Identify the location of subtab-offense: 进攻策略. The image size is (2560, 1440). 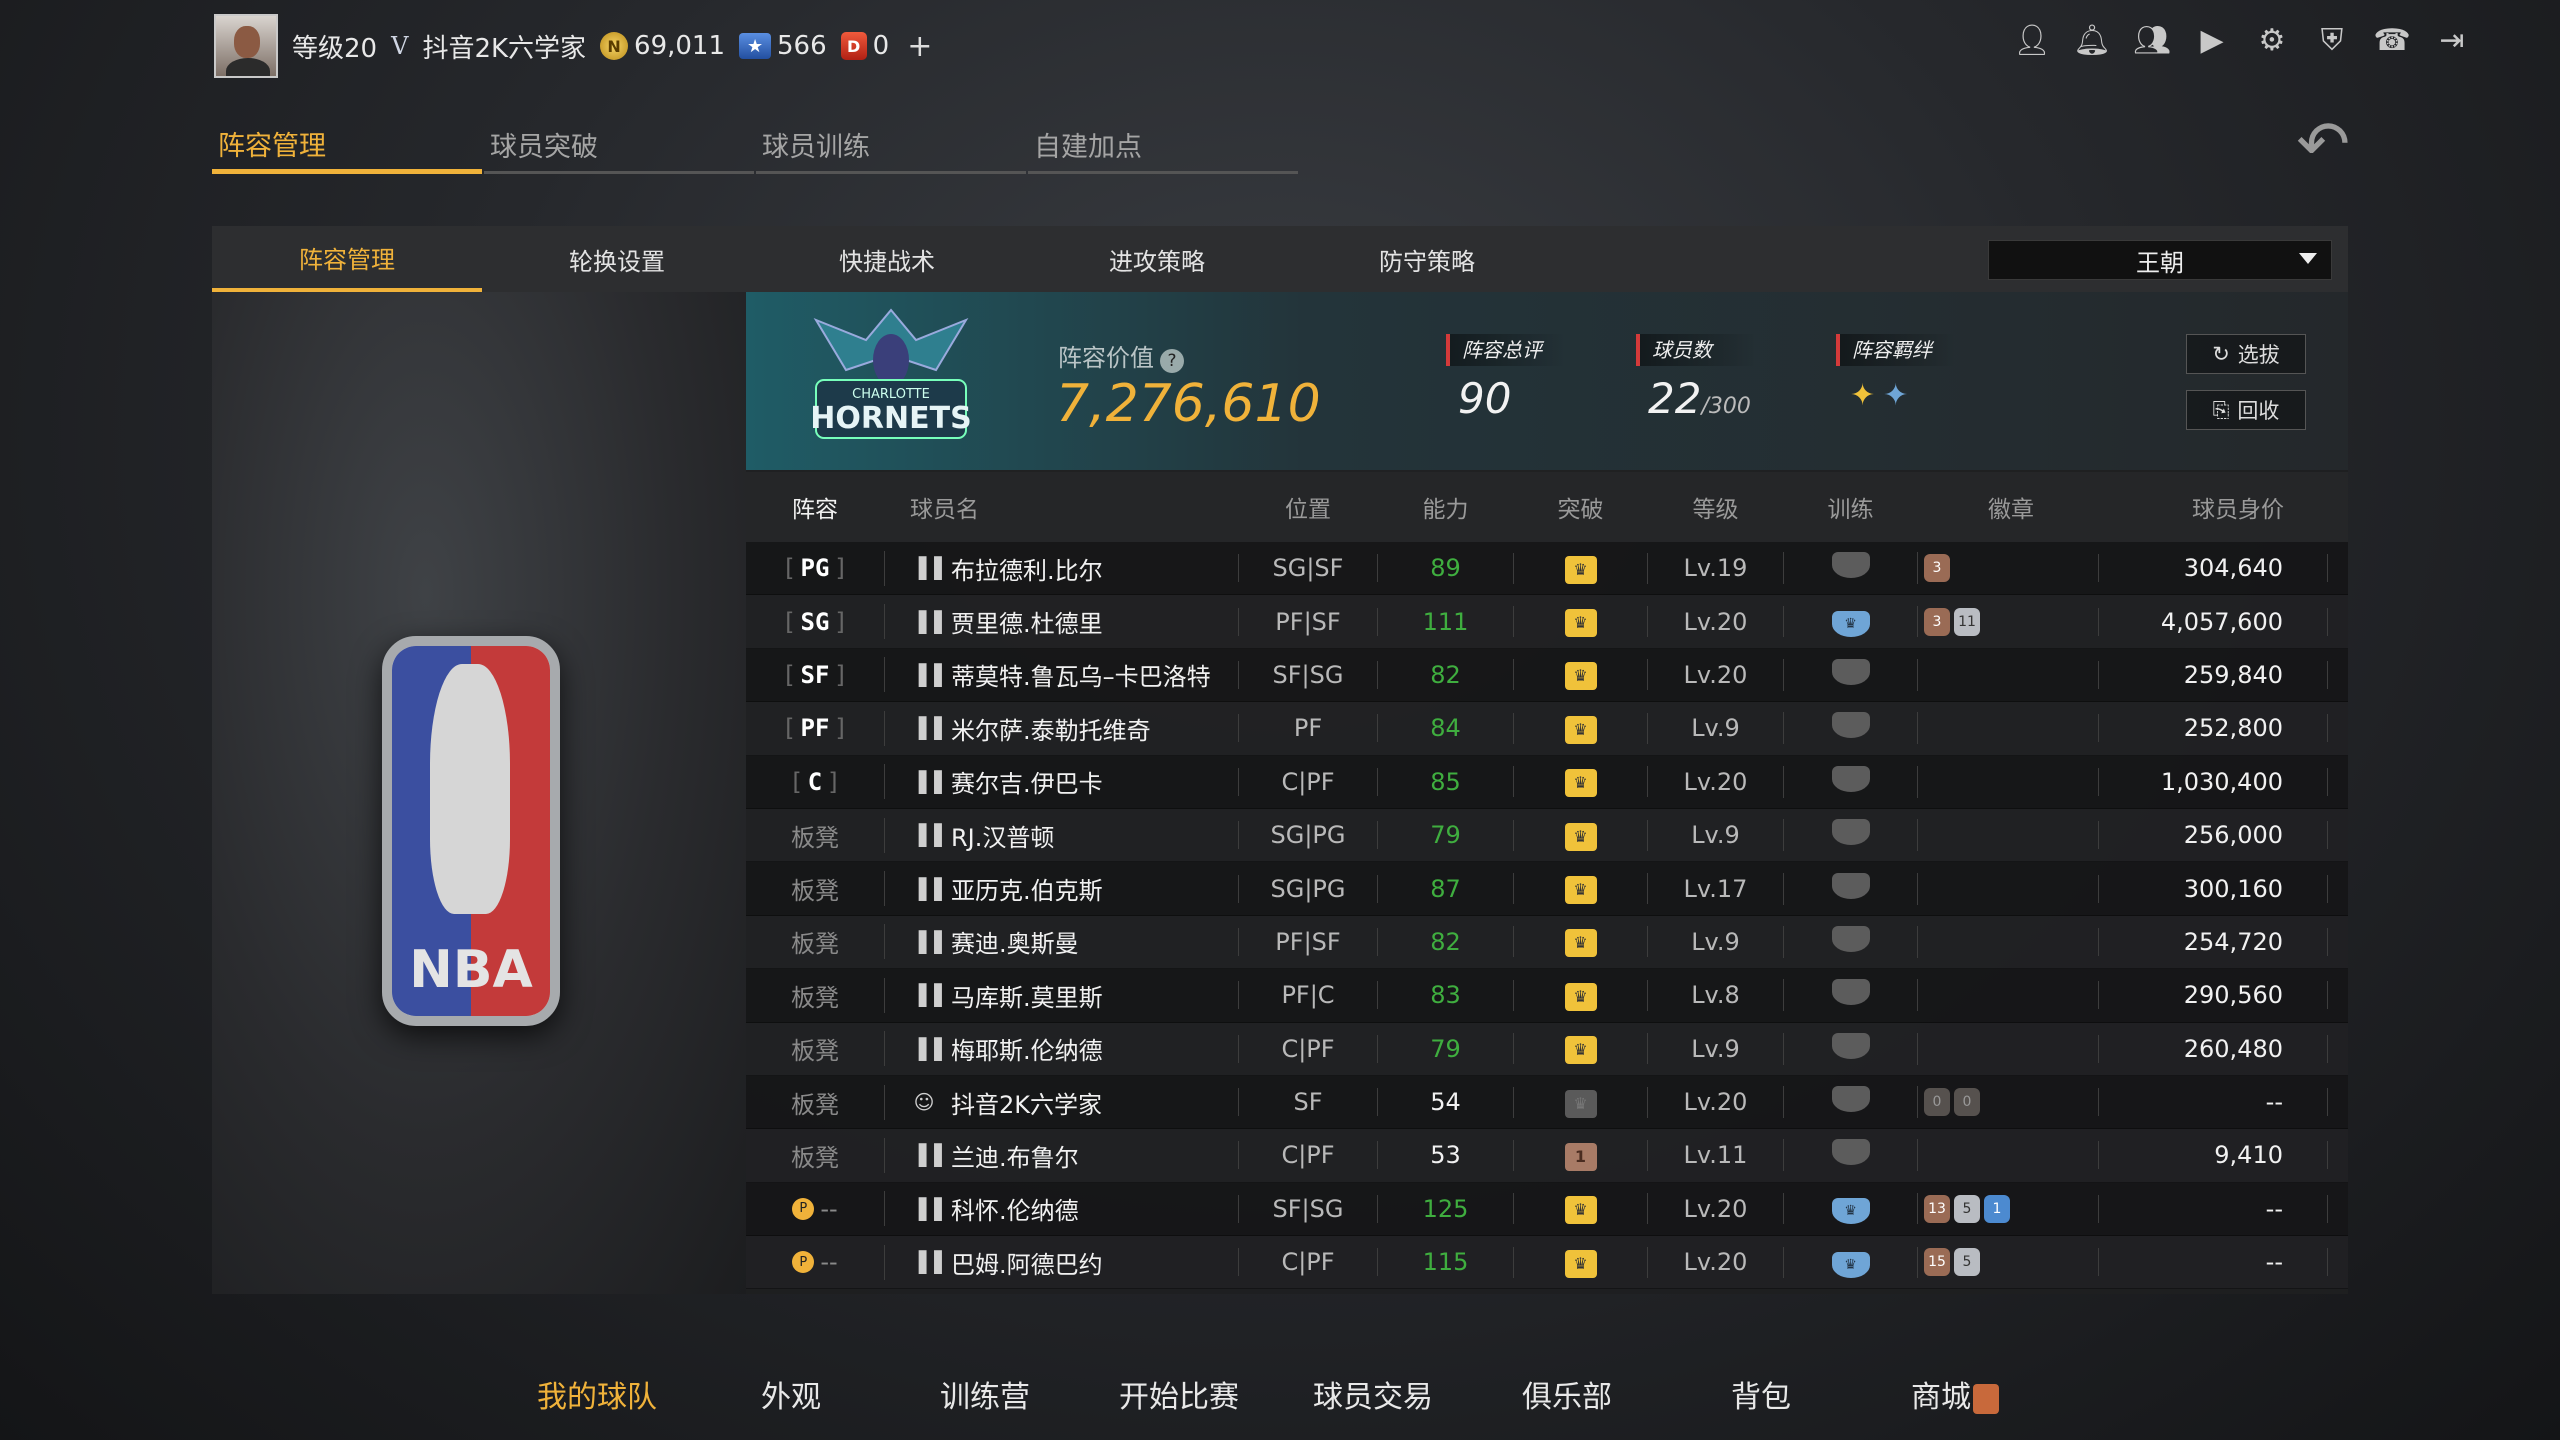
(1157, 259).